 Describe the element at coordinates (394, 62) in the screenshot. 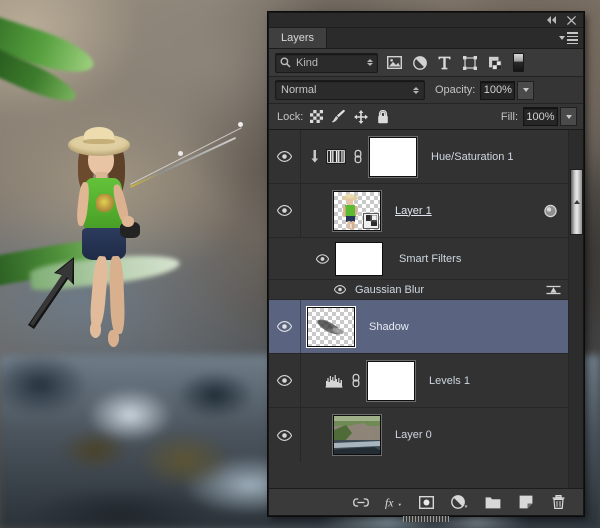

I see `filter-pixel-layers-icon` at that location.